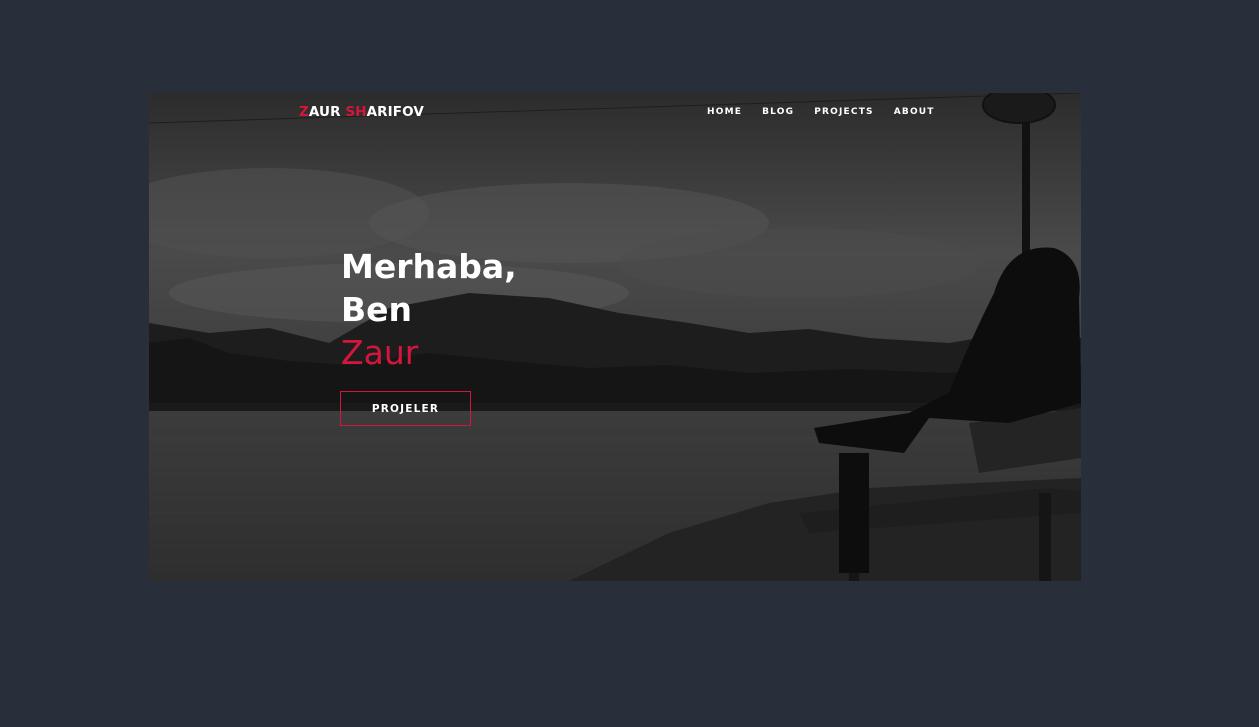 This screenshot has height=727, width=1259. What do you see at coordinates (380, 352) in the screenshot?
I see `hero-name: Zaur` at bounding box center [380, 352].